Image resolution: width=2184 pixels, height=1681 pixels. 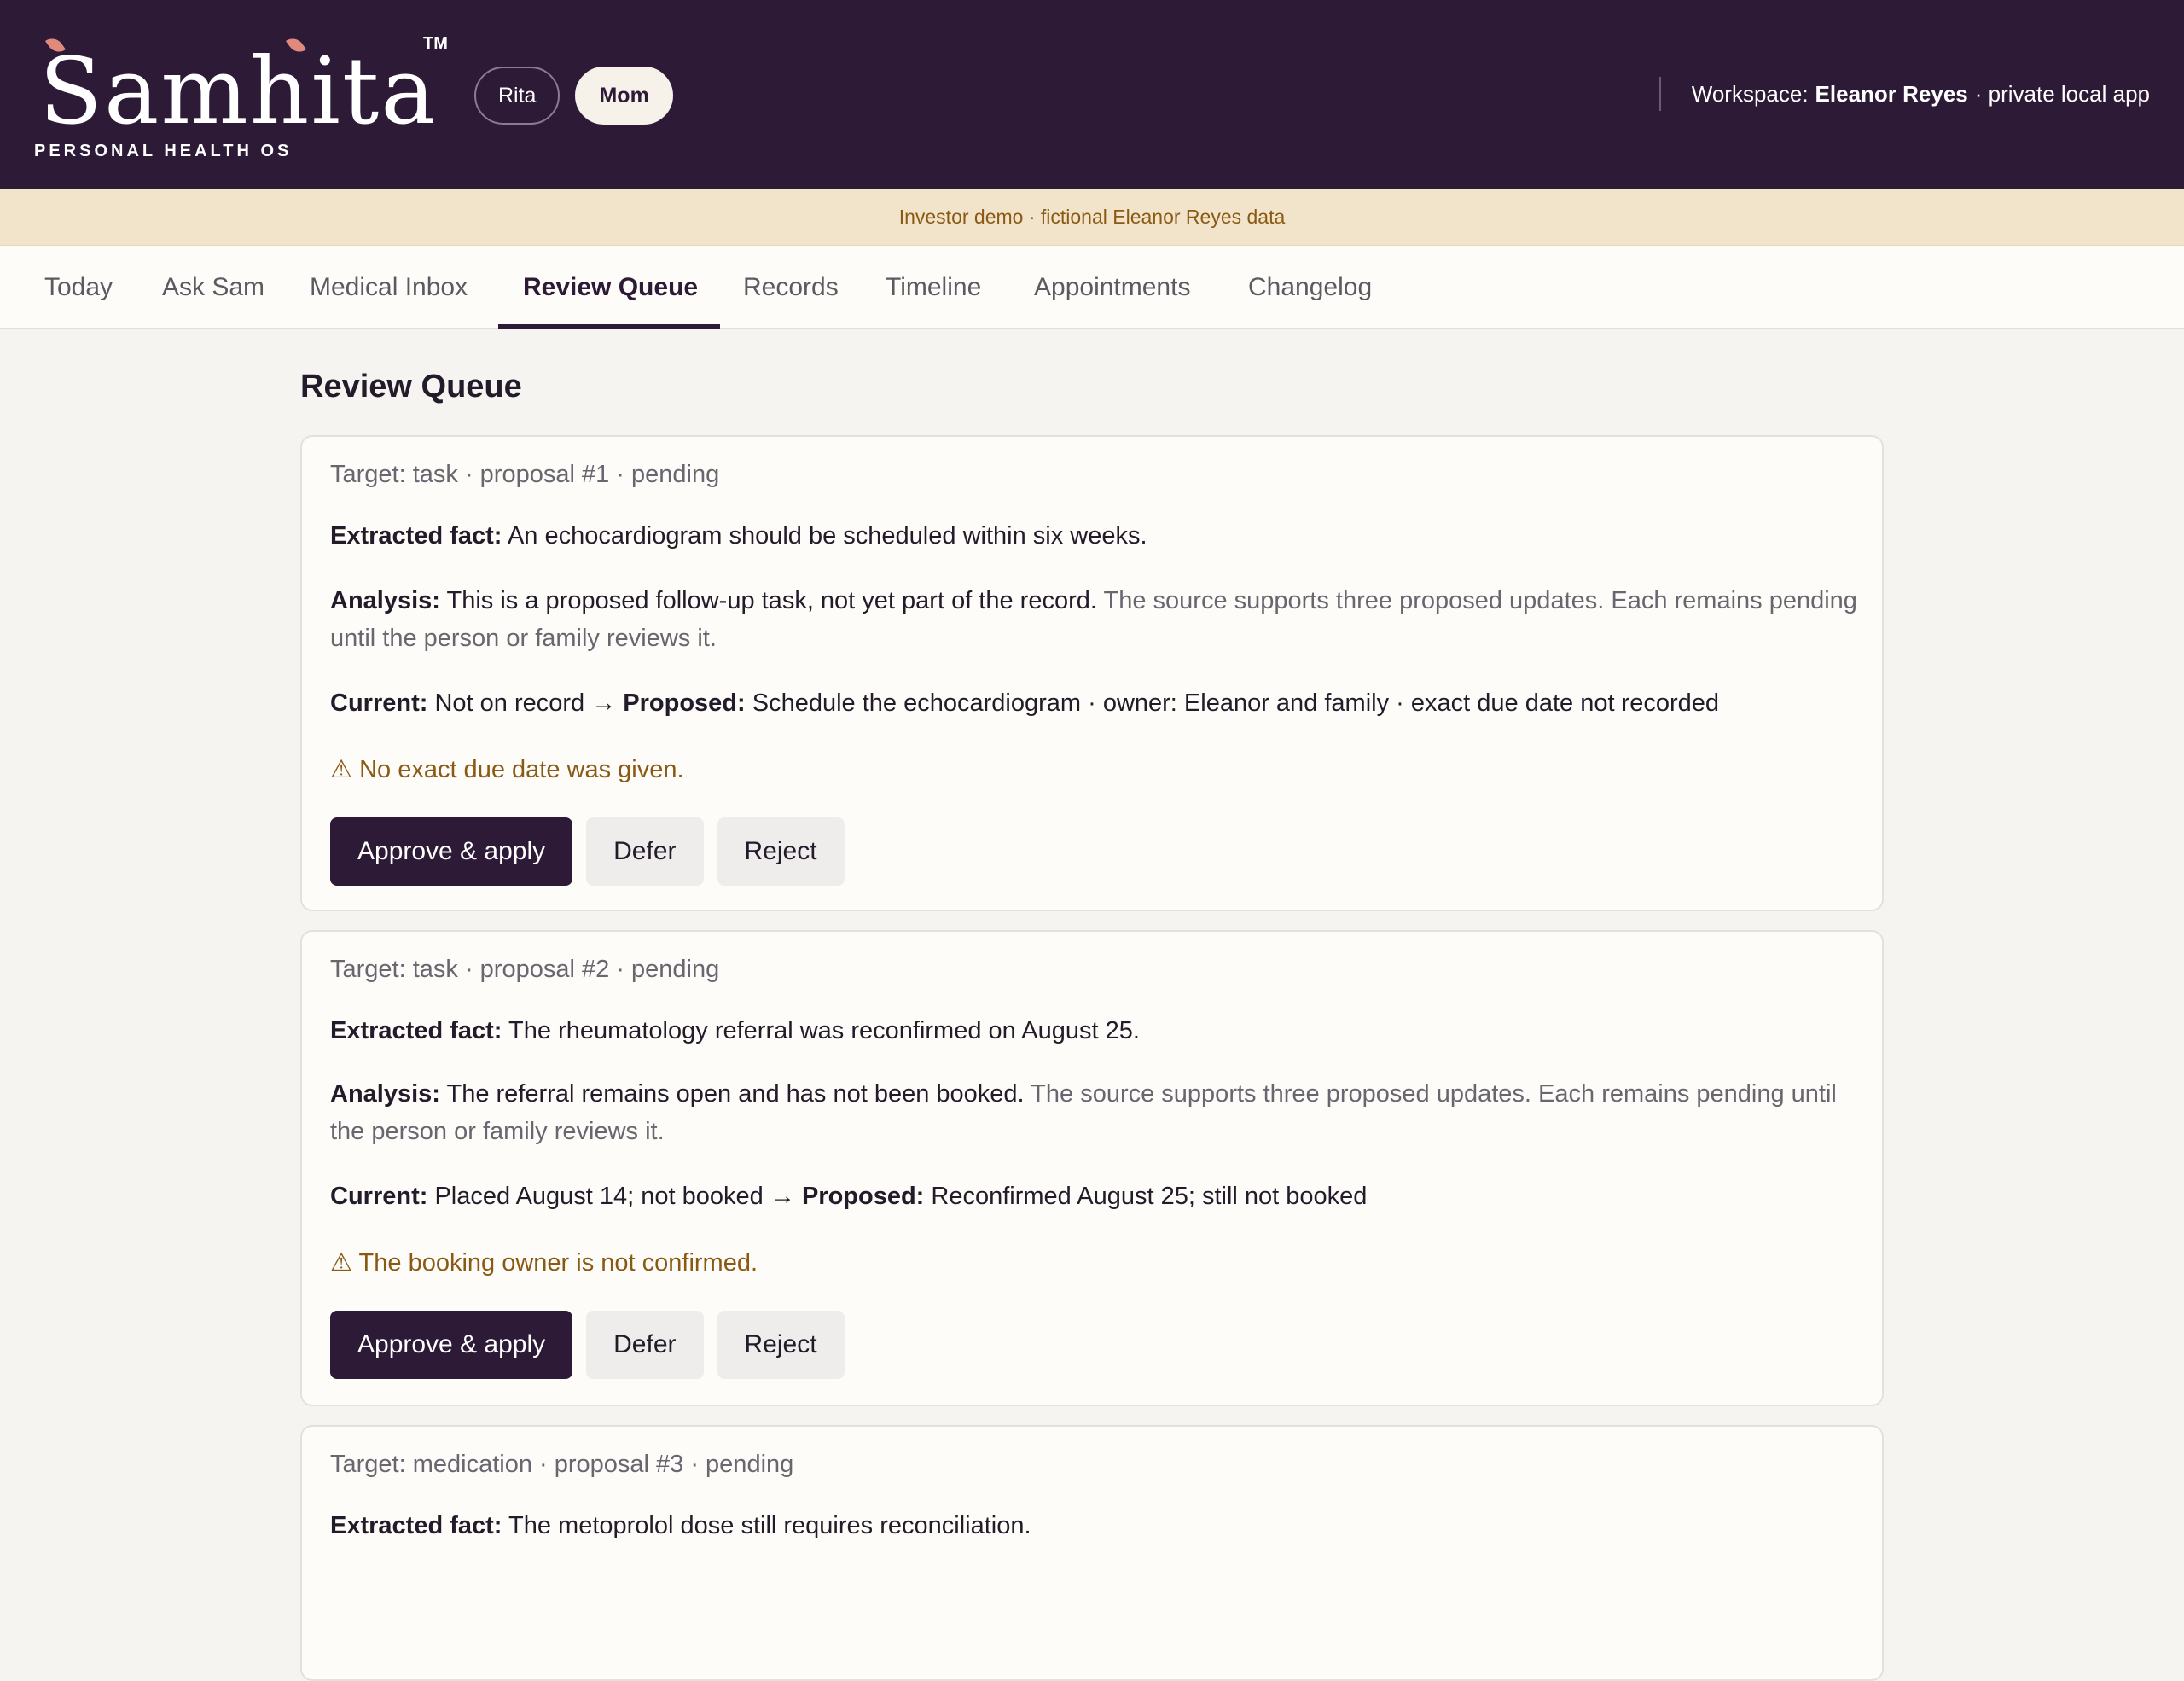 I want to click on current-value: Not on record, so click(x=510, y=703).